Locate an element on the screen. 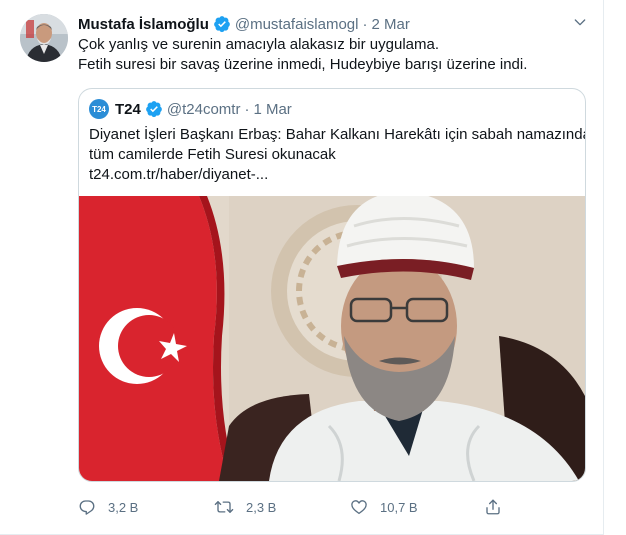 This screenshot has width=626, height=535. tweet-actions-bar: 3,2 B 2,3 B 10,7 B is located at coordinates (293, 507).